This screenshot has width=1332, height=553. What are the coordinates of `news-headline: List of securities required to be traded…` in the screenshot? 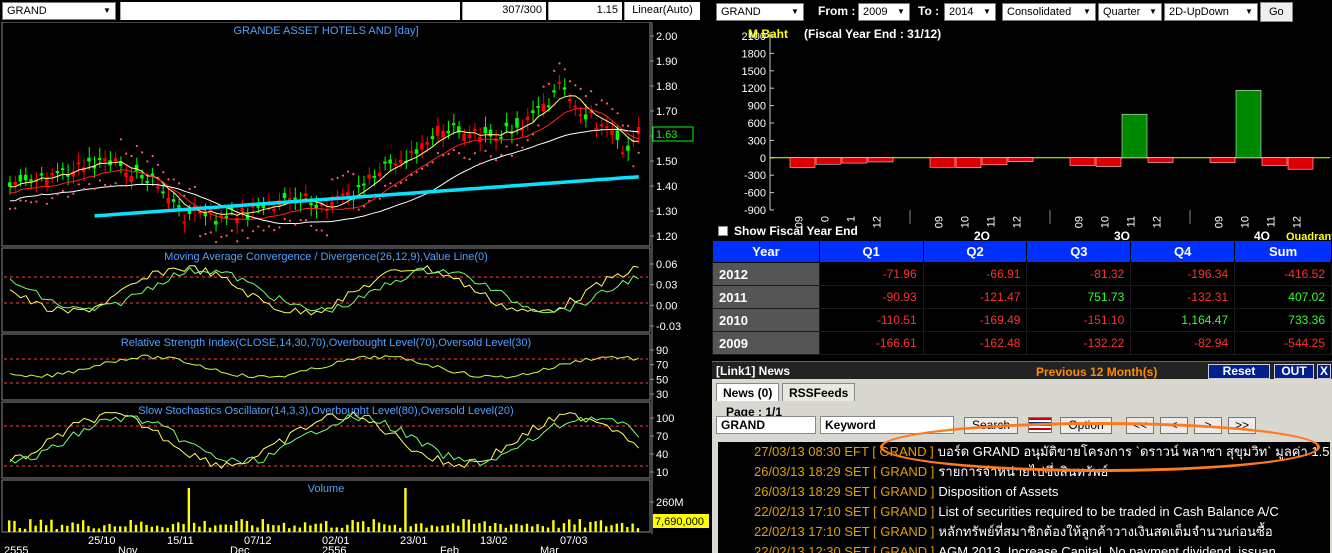 It's located at (1108, 511).